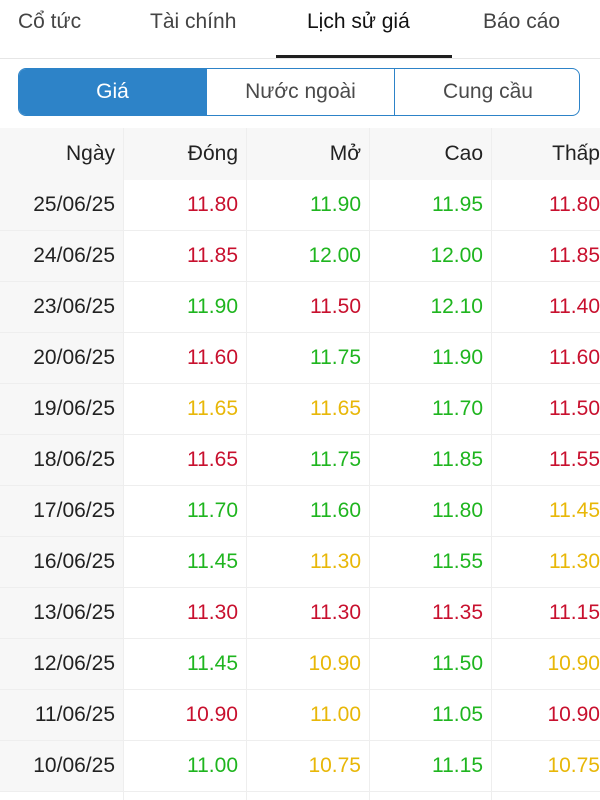 The width and height of the screenshot is (600, 800). I want to click on cell-high: 12.10, so click(456, 306).